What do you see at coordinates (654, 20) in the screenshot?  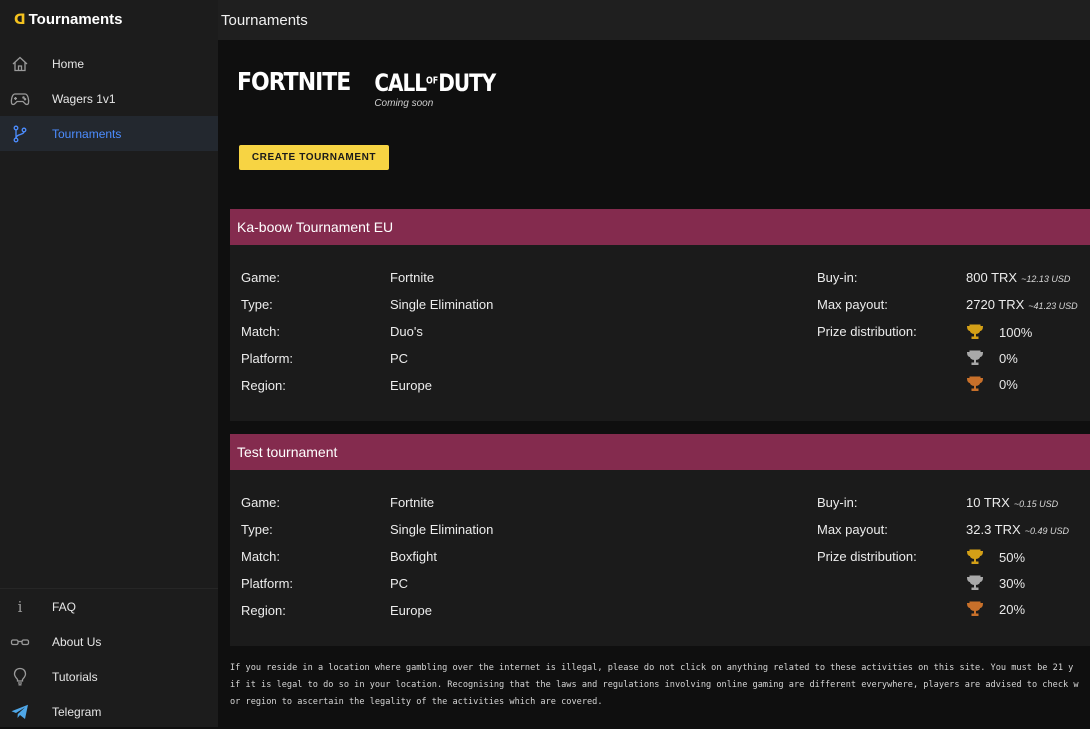 I see `header-bar: Tournaments` at bounding box center [654, 20].